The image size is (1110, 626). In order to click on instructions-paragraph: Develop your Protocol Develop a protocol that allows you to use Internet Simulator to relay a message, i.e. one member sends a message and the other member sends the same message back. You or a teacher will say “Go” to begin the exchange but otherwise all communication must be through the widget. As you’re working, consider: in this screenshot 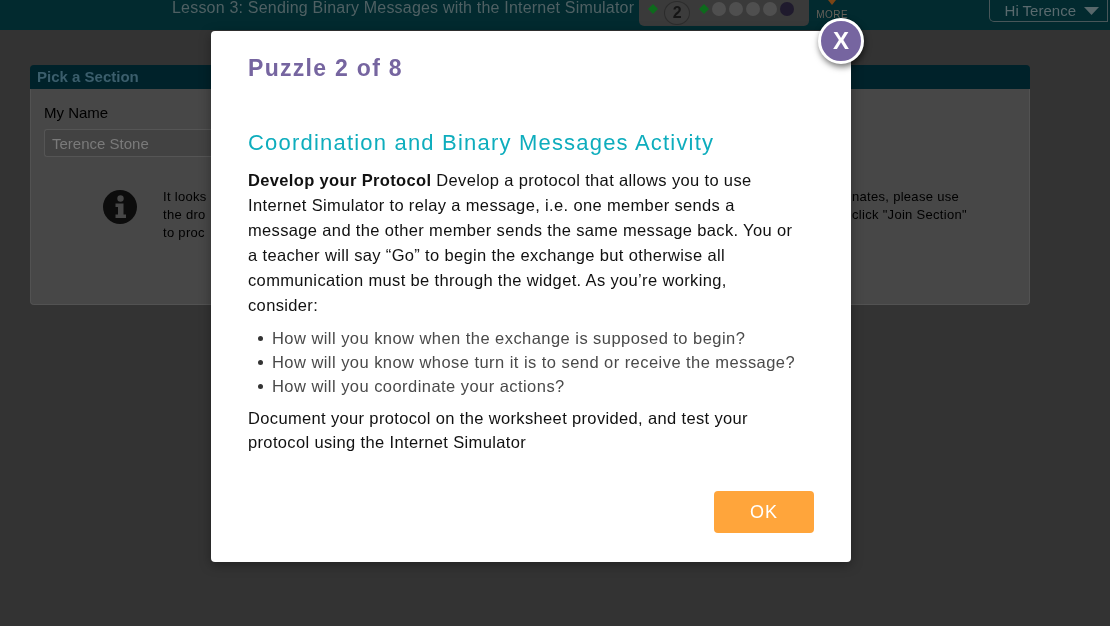, I will do `click(521, 243)`.